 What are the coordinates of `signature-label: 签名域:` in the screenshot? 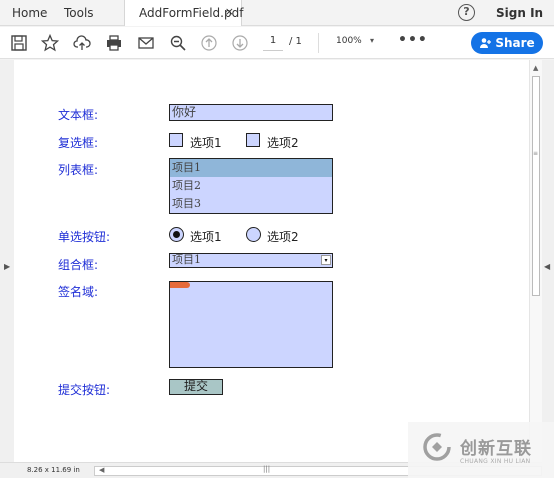 It's located at (78, 292).